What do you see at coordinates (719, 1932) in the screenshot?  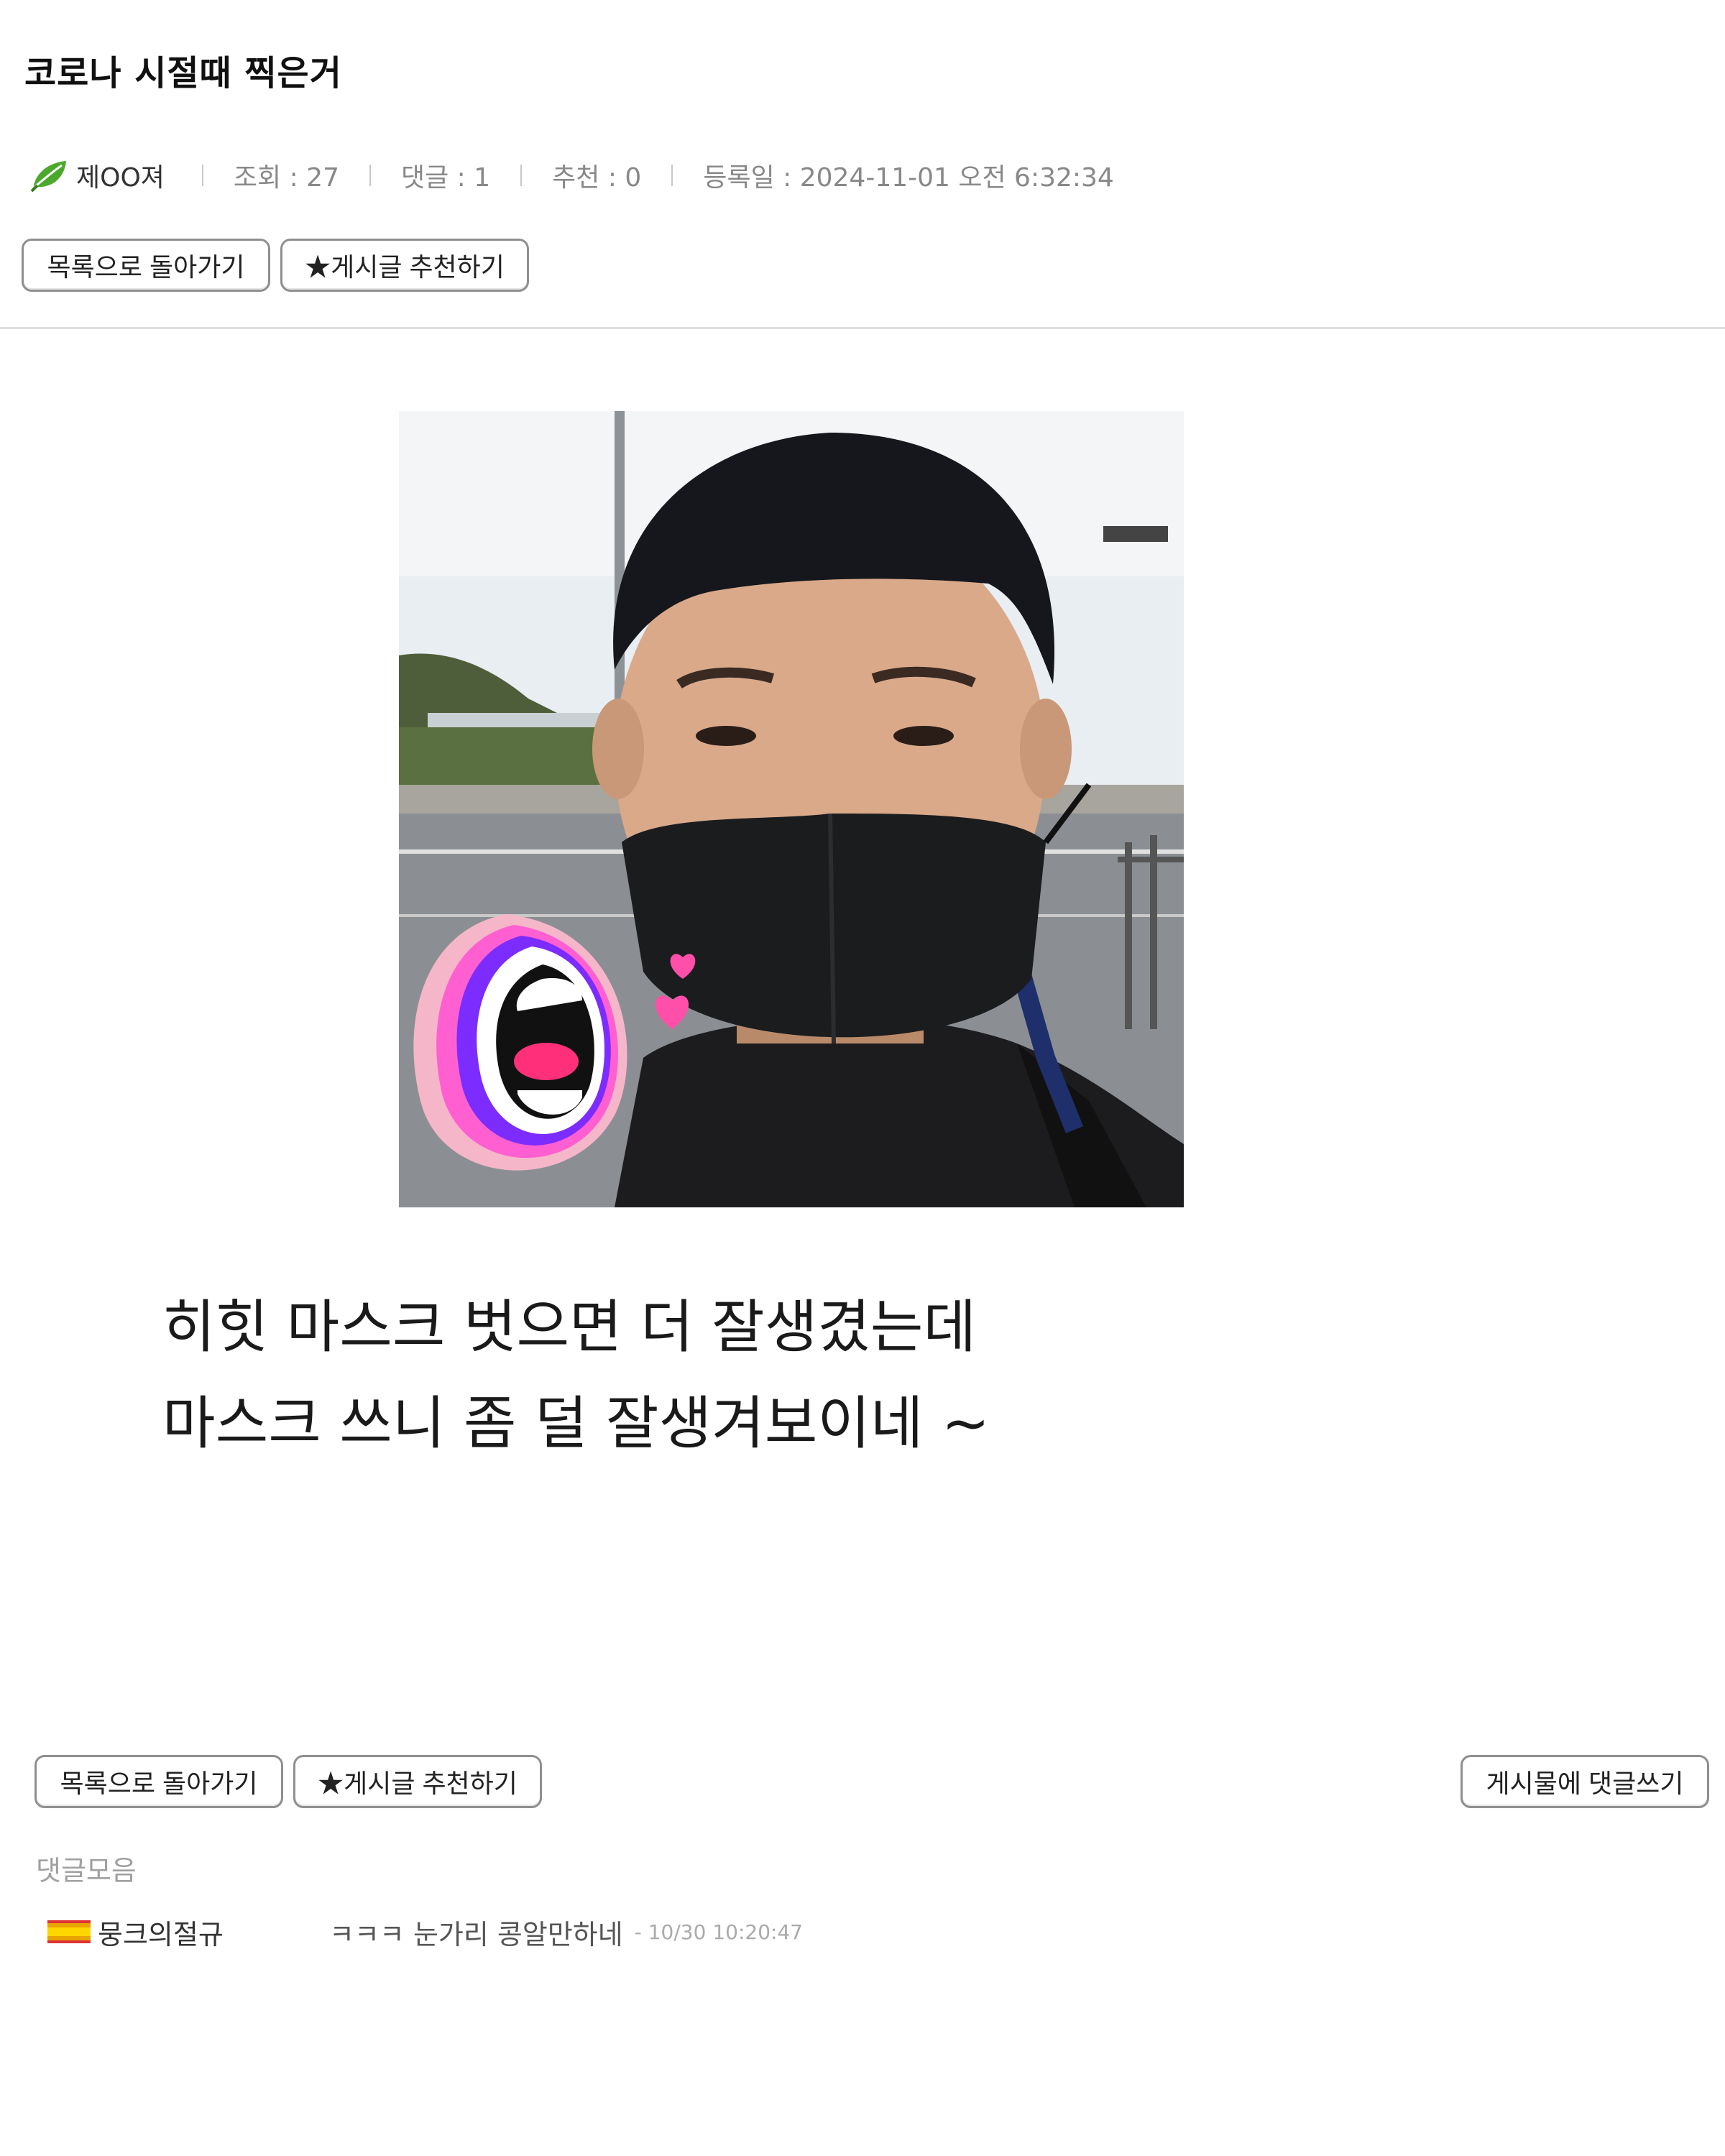 I see `comment-time: - 10/30 10:20:47` at bounding box center [719, 1932].